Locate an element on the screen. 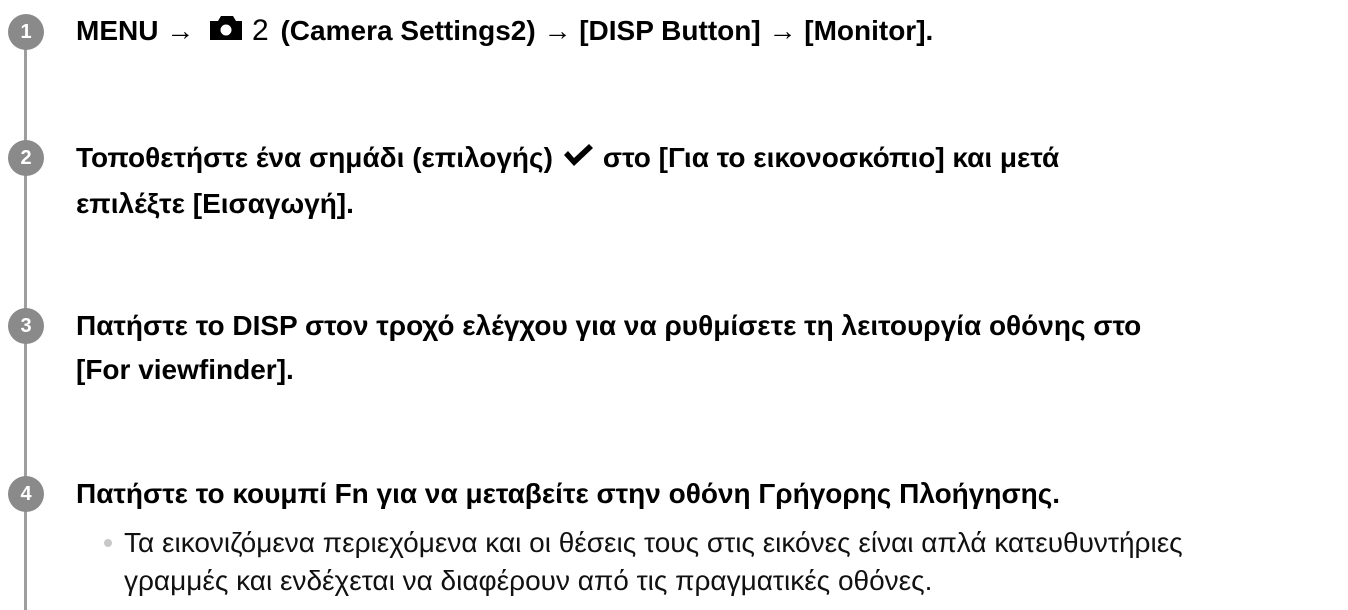 This screenshot has height=610, width=1348. bullet-icon is located at coordinates (108, 543).